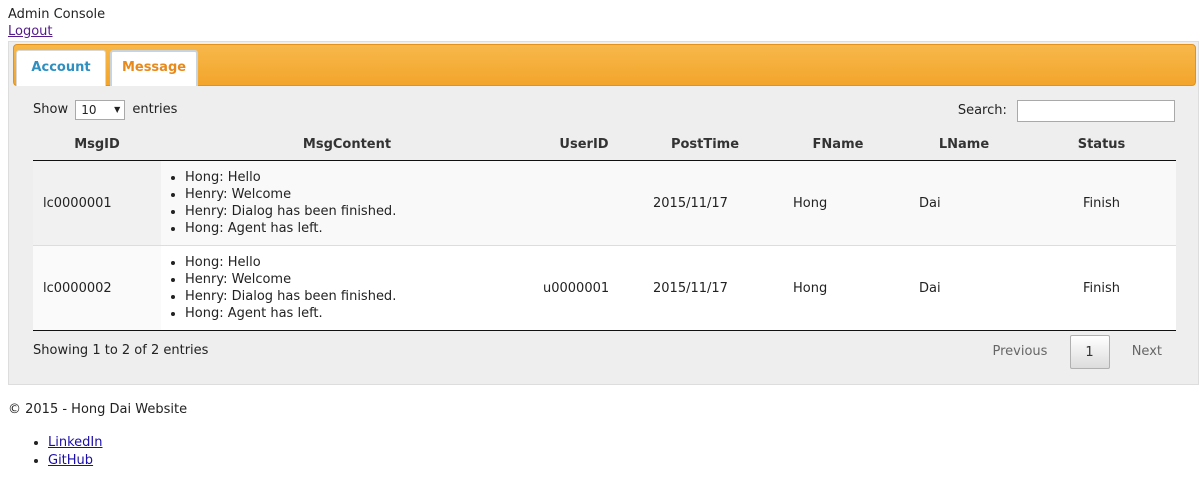  What do you see at coordinates (70, 460) in the screenshot?
I see `github-link: GitHub` at bounding box center [70, 460].